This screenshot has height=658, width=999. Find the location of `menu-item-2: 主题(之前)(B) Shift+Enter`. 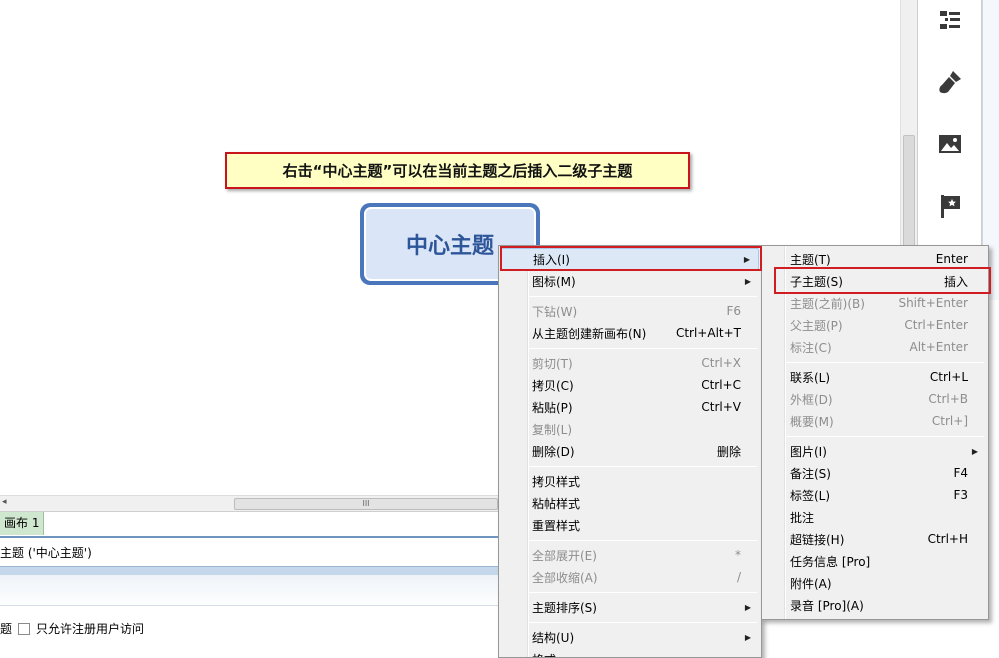

menu-item-2: 主题(之前)(B) Shift+Enter is located at coordinates (875, 303).